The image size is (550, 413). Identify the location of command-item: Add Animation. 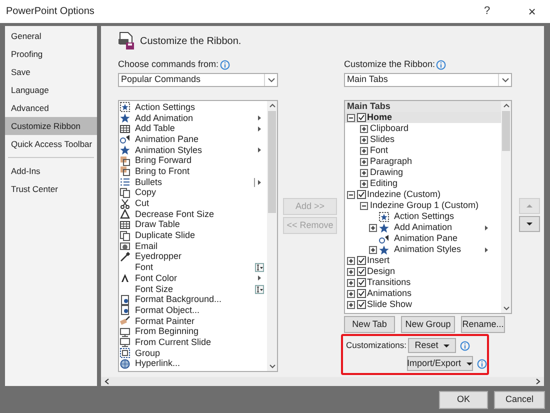
(193, 118).